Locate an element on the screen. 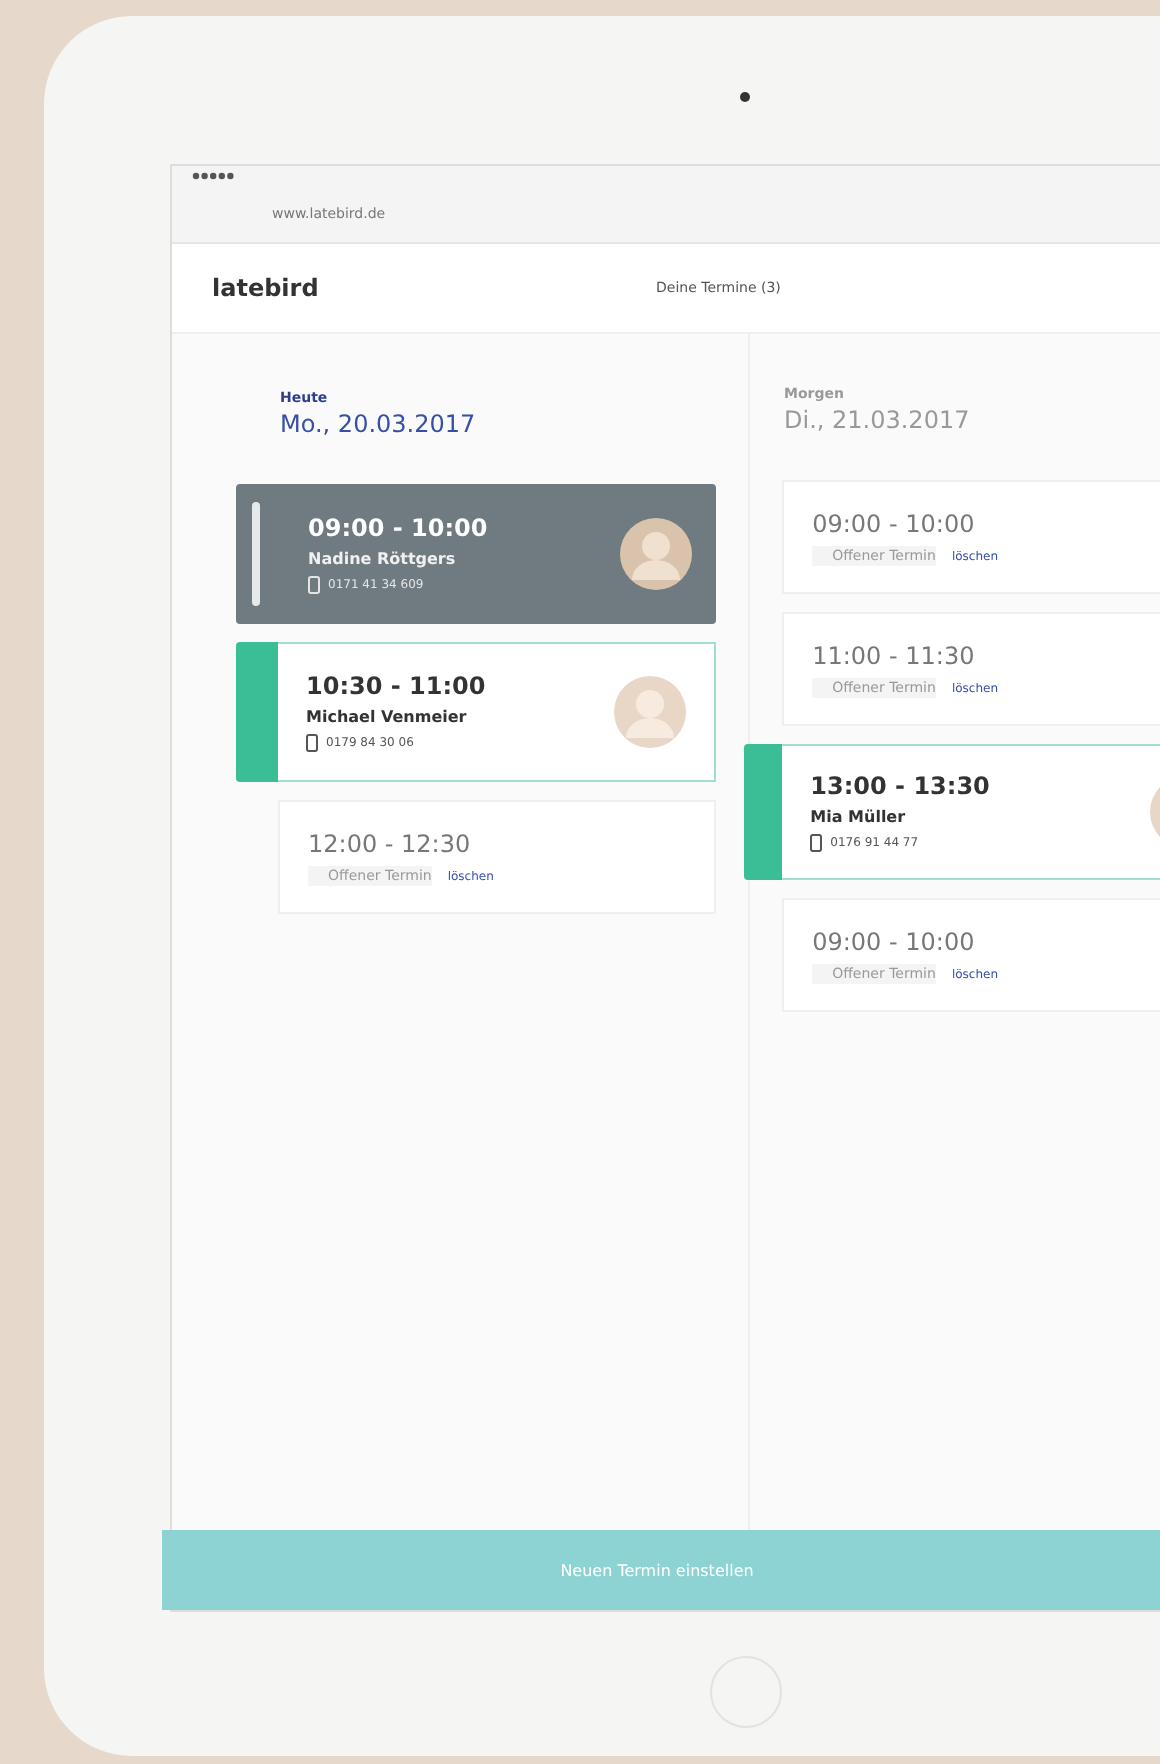  appointment-time: 13:00 - 13:30 is located at coordinates (901, 786).